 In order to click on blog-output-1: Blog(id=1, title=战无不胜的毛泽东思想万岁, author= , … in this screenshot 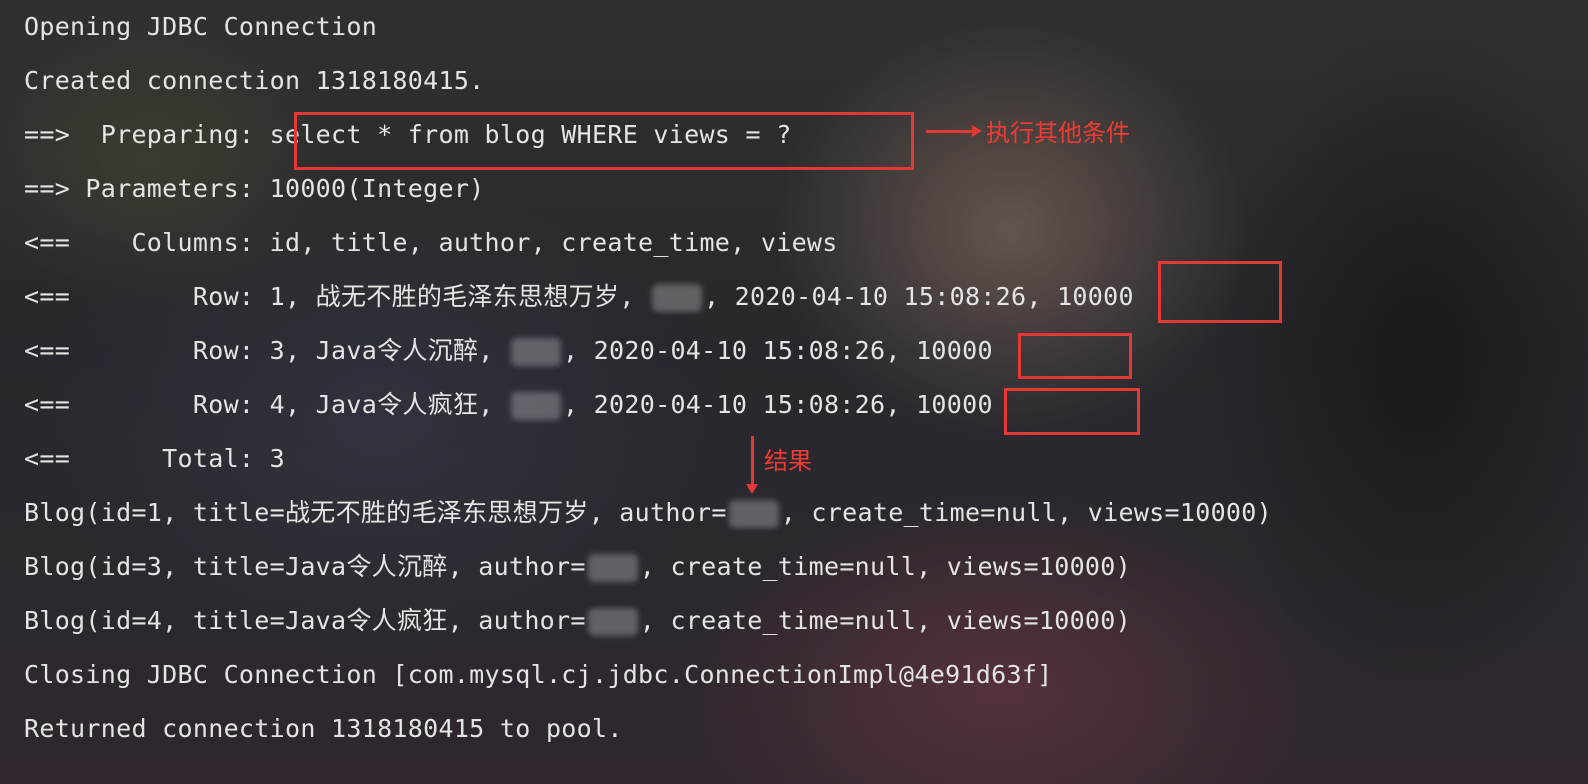, I will do `click(648, 513)`.